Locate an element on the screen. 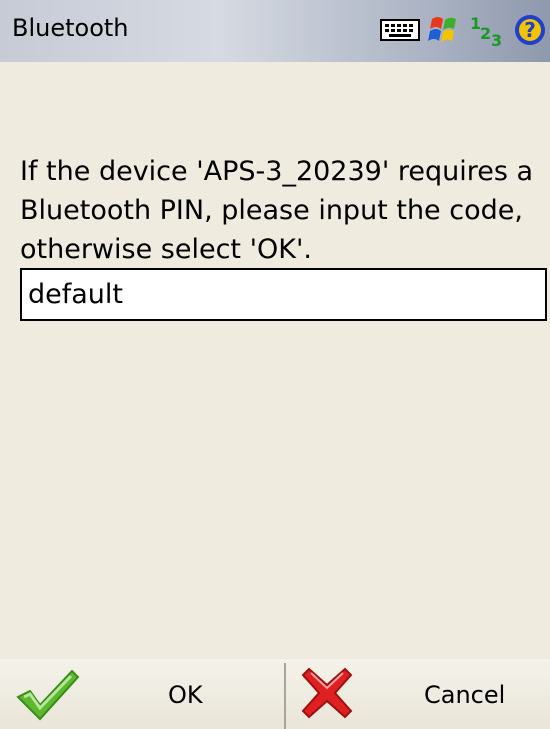 This screenshot has width=550, height=729. ok-label: OK is located at coordinates (185, 695).